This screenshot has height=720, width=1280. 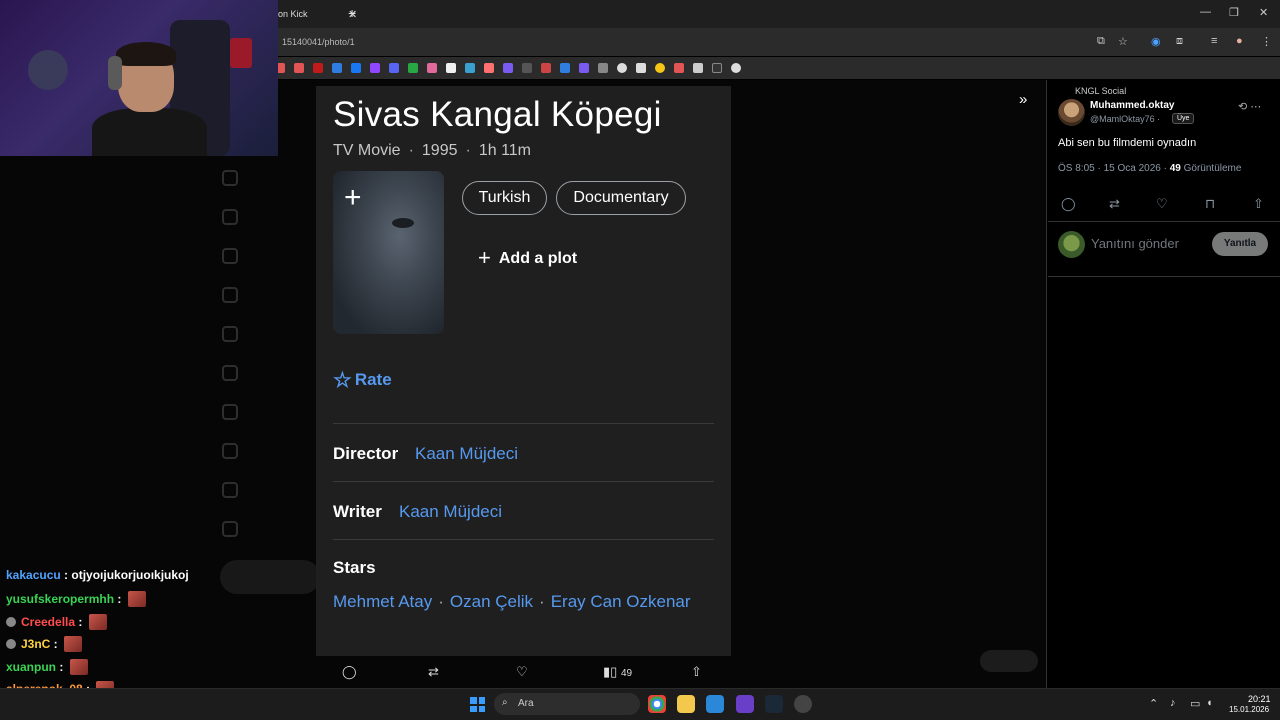 What do you see at coordinates (1210, 204) in the screenshot?
I see `bookmark-icon: ⊓` at bounding box center [1210, 204].